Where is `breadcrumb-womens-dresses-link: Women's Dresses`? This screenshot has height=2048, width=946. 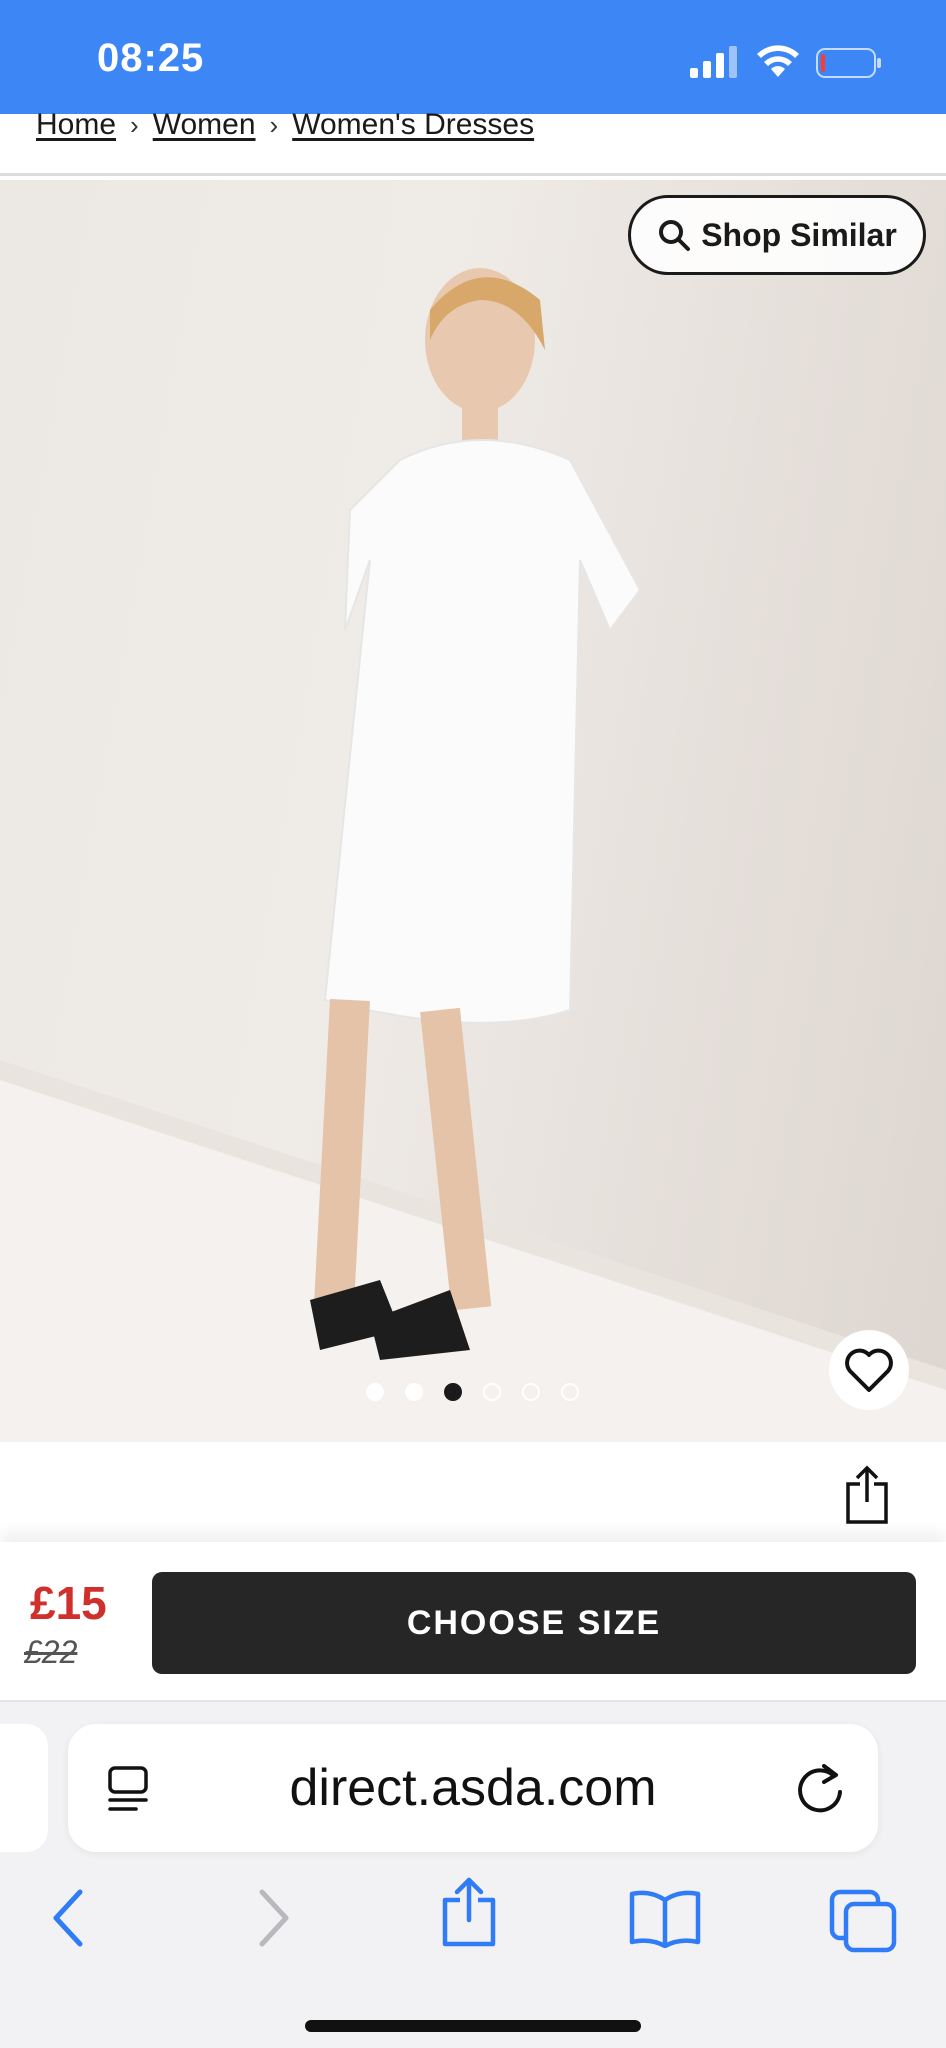
breadcrumb-womens-dresses-link: Women's Dresses is located at coordinates (413, 125).